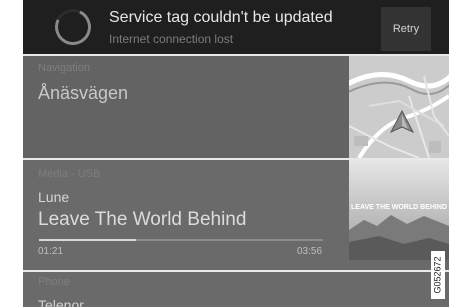 The width and height of the screenshot is (459, 307). I want to click on navigation-label: Navigation, so click(64, 68).